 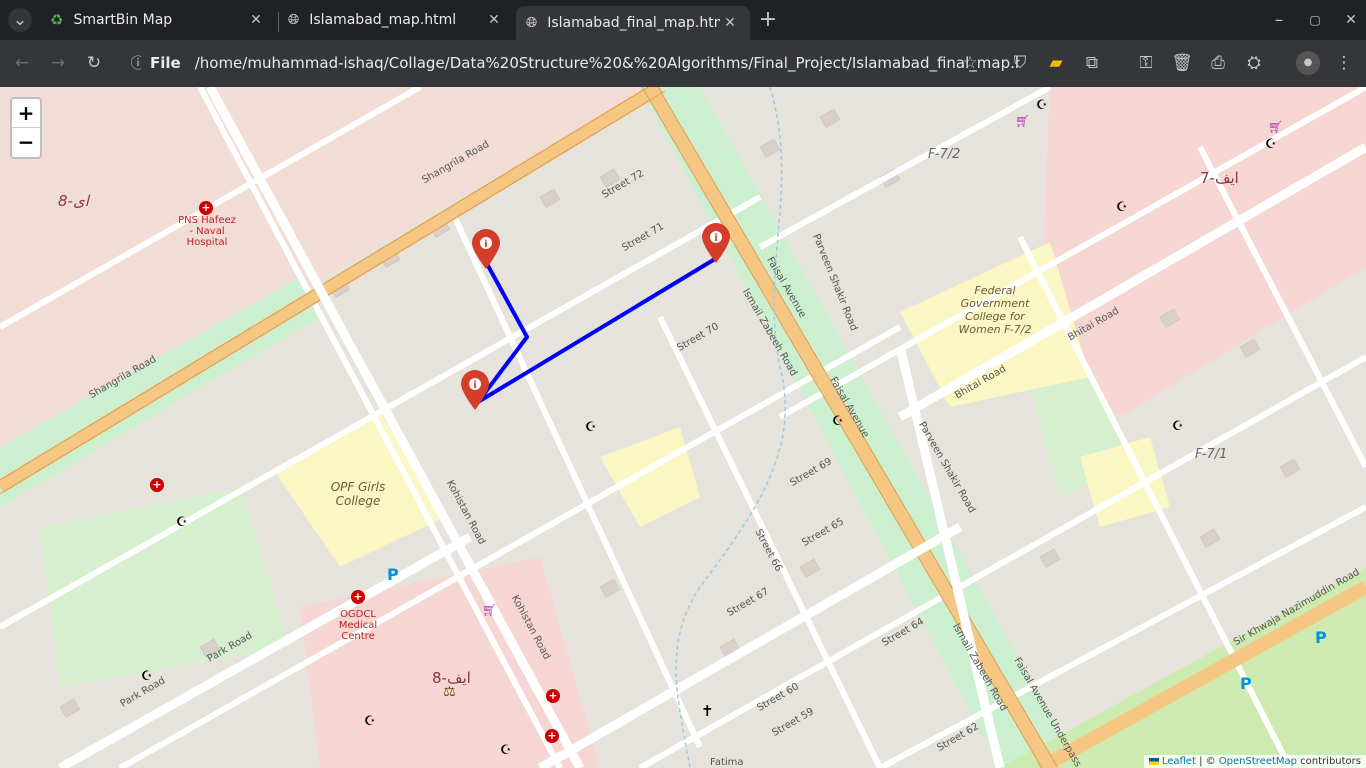 I want to click on zoom-control: + −, so click(x=26, y=128).